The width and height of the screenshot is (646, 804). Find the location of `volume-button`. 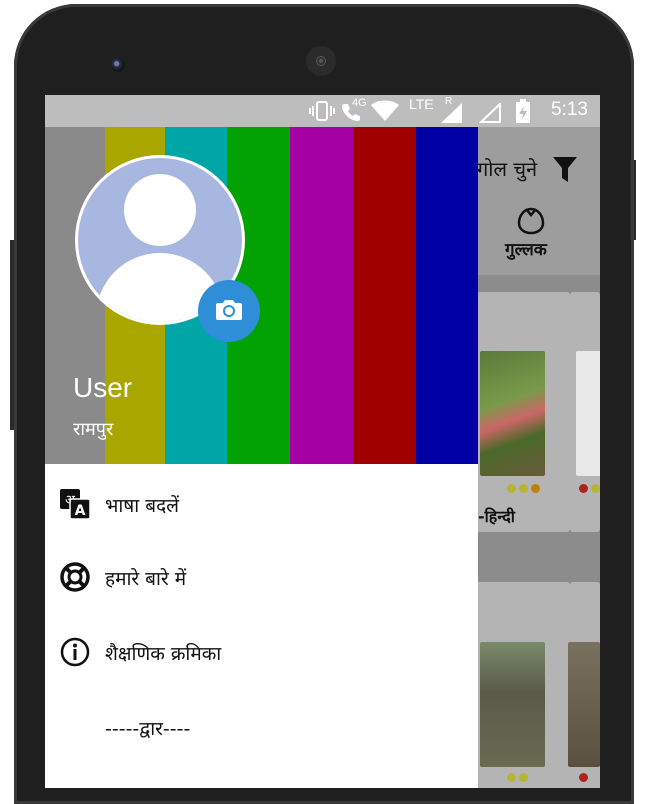

volume-button is located at coordinates (13, 335).